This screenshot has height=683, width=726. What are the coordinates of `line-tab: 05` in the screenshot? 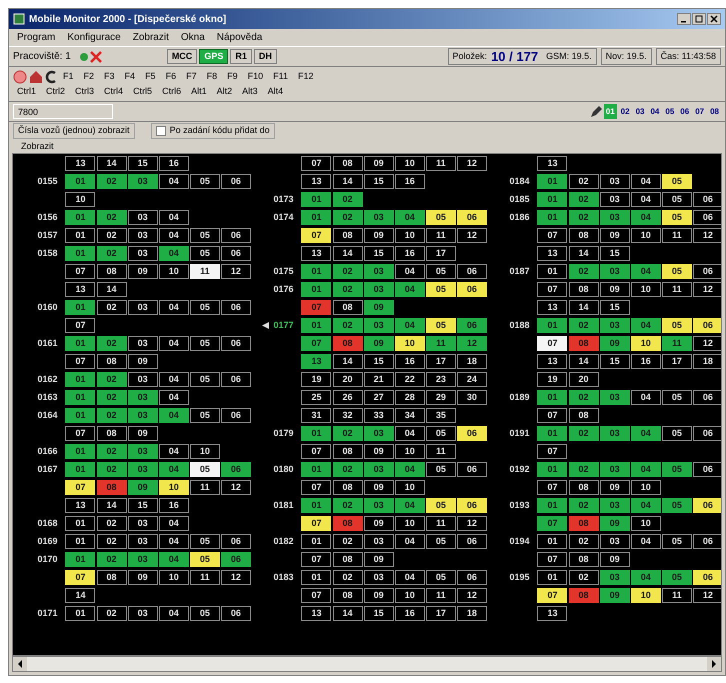 It's located at (669, 111).